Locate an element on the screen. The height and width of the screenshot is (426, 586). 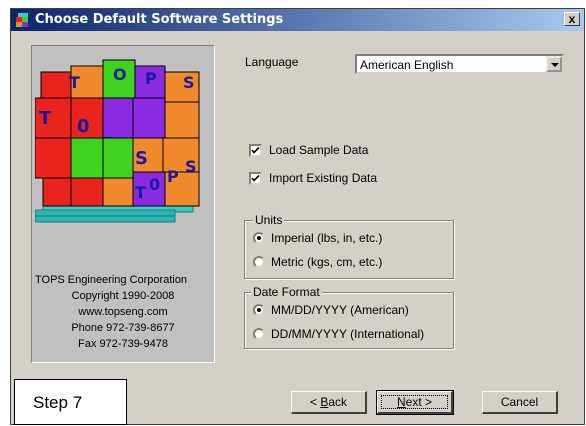
units-imperial-label: Imperial (lbs, in, etc.) is located at coordinates (326, 238).